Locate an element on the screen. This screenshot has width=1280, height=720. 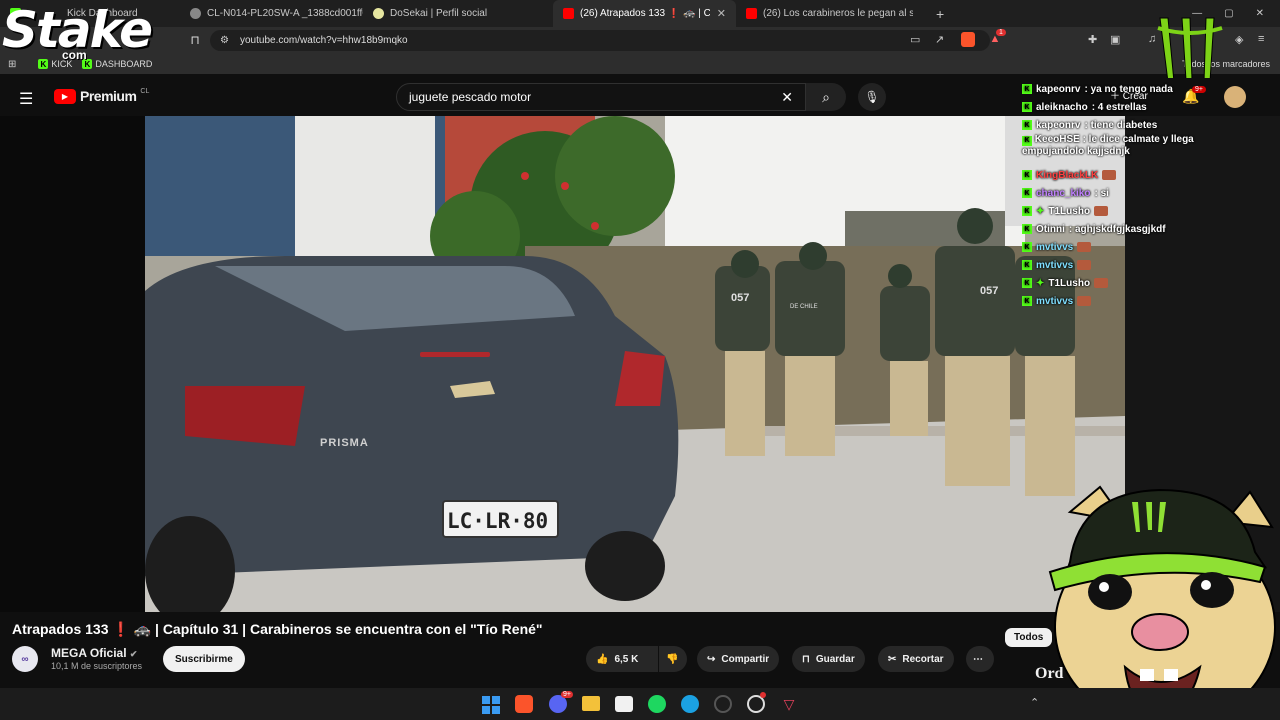
brave-shield-icon is located at coordinates (968, 39).